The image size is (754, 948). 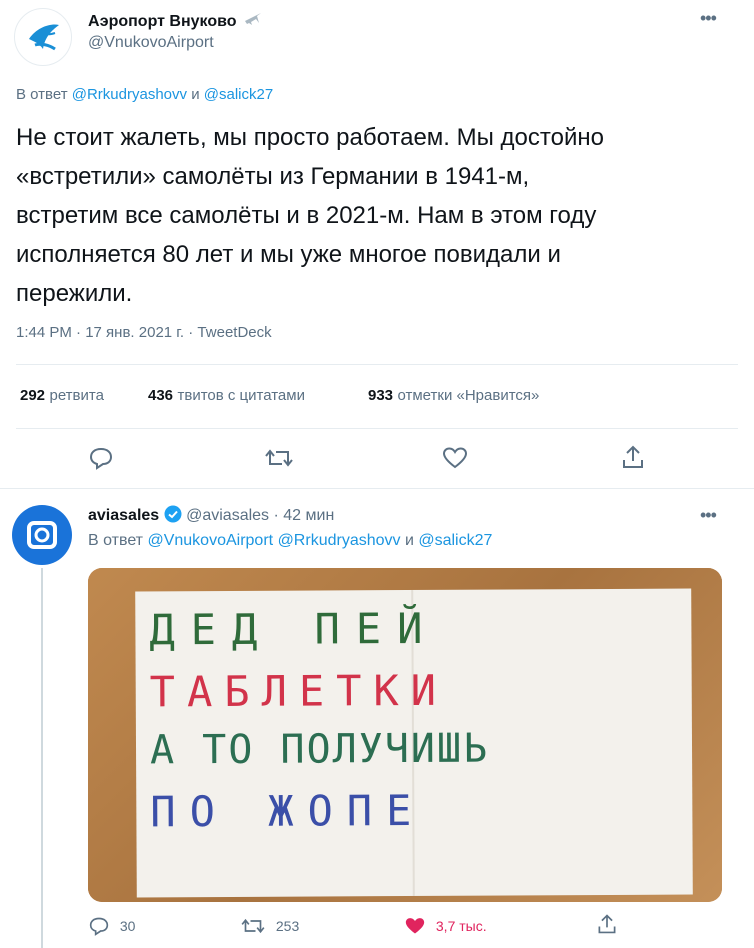 I want to click on quotes-stat: 436 твитов с цитатами, so click(x=226, y=396).